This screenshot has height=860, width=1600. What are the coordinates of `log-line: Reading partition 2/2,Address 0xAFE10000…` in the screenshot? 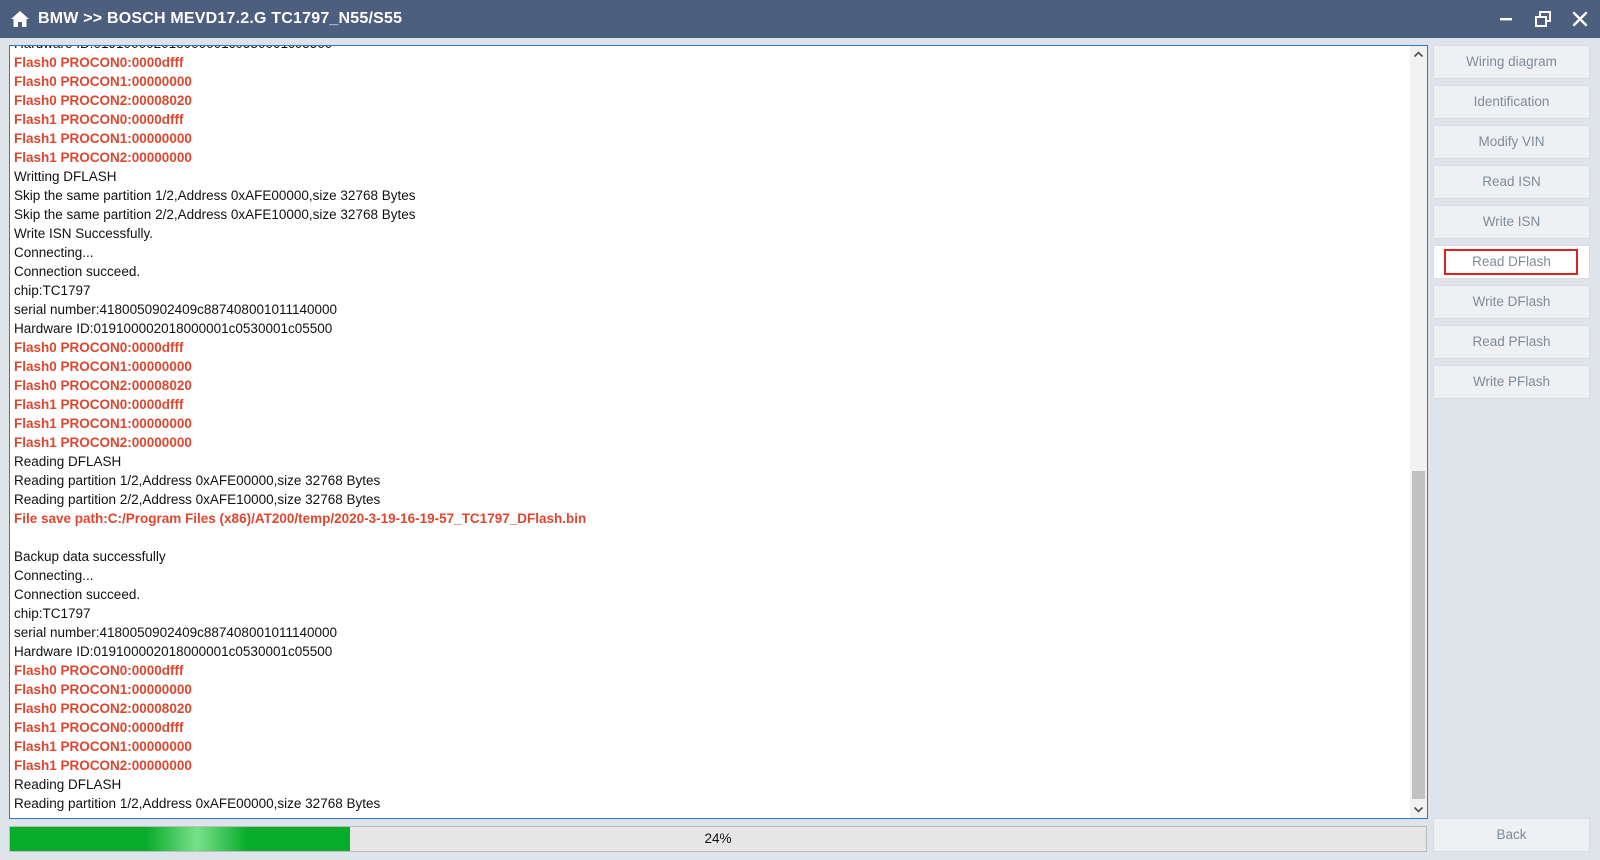 It's located at (197, 499).